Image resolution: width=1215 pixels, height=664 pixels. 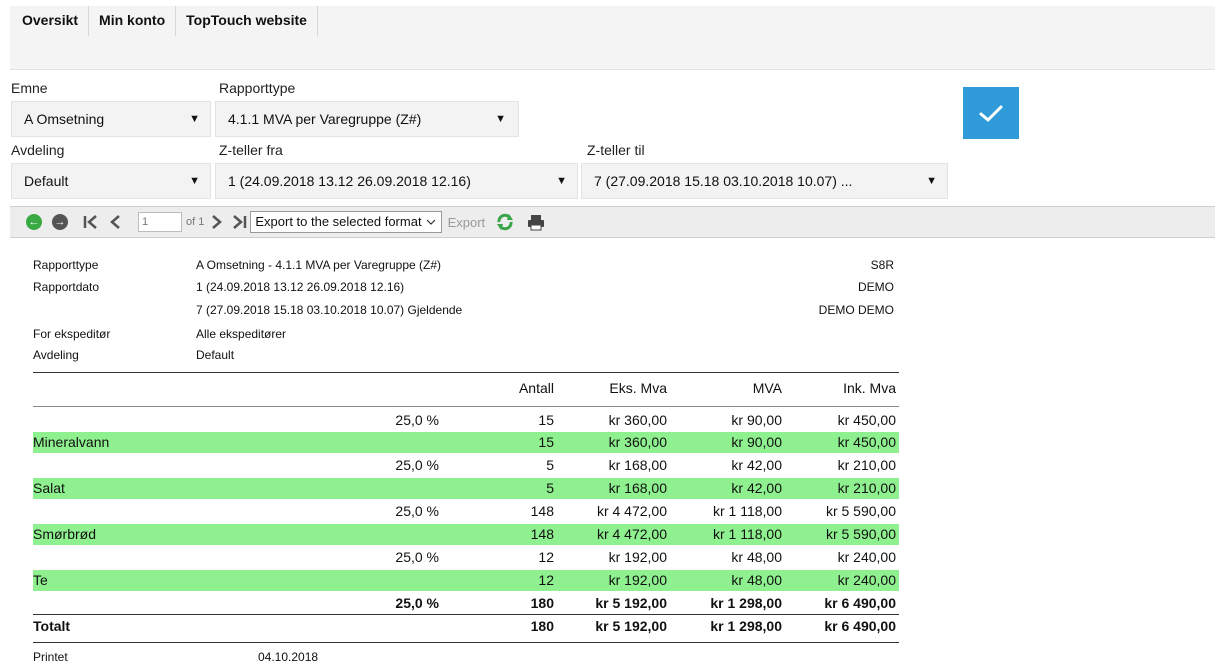 I want to click on rapporttype-select: 4.1.1 MVA per Varegruppe (Z#) ▼, so click(x=367, y=119).